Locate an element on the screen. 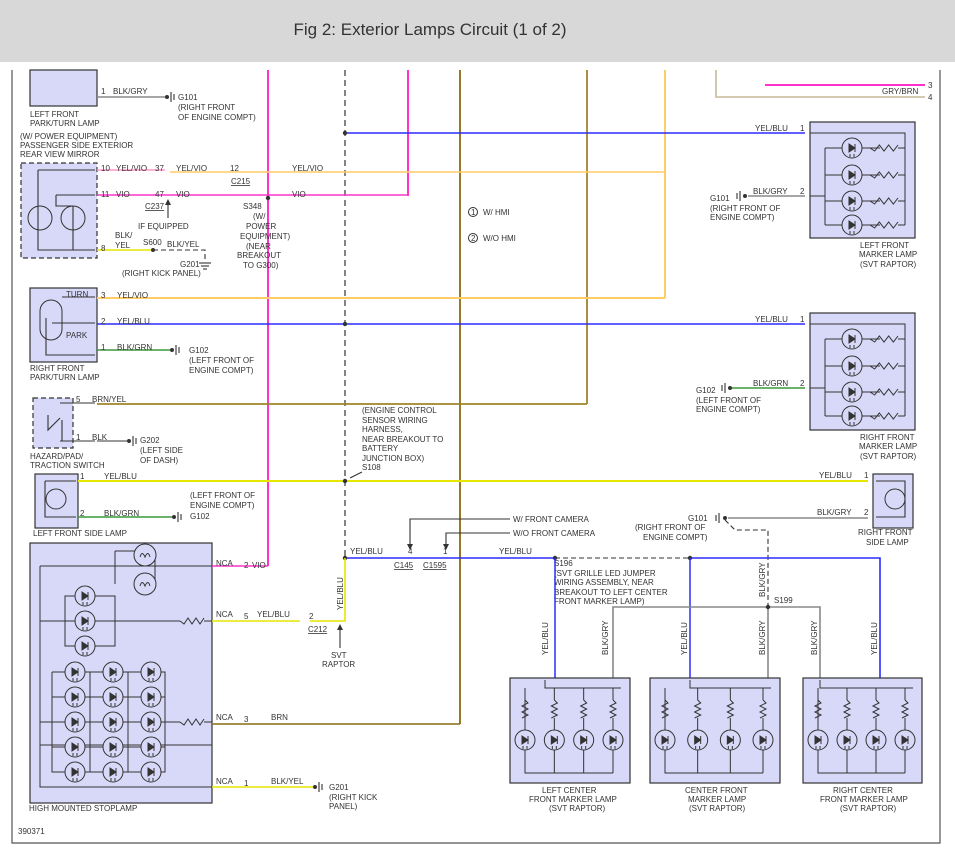  splice-note: BREAKOUT TO LEFT CENTER is located at coordinates (611, 592).